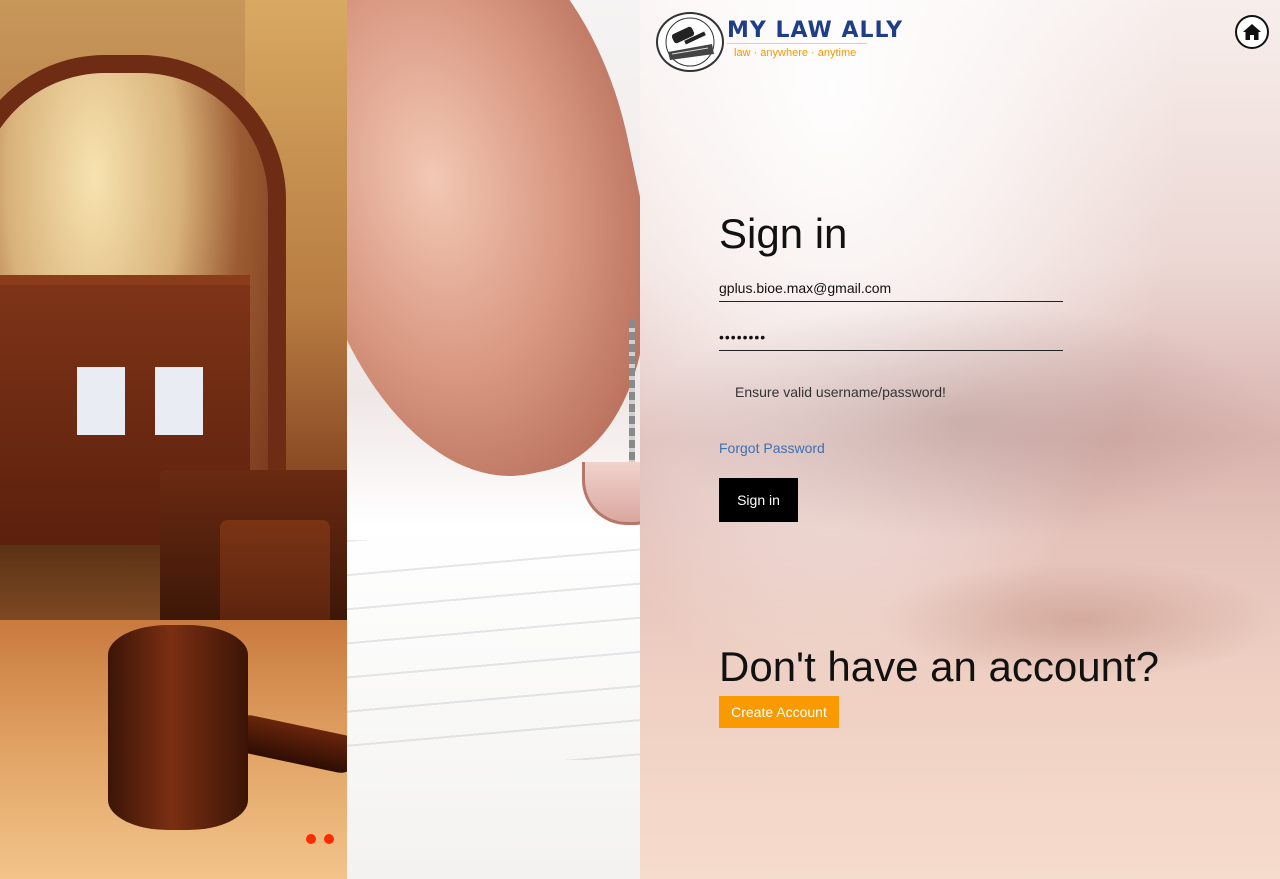 Image resolution: width=1280 pixels, height=879 pixels. What do you see at coordinates (758, 500) in the screenshot?
I see `signin-button: Sign in` at bounding box center [758, 500].